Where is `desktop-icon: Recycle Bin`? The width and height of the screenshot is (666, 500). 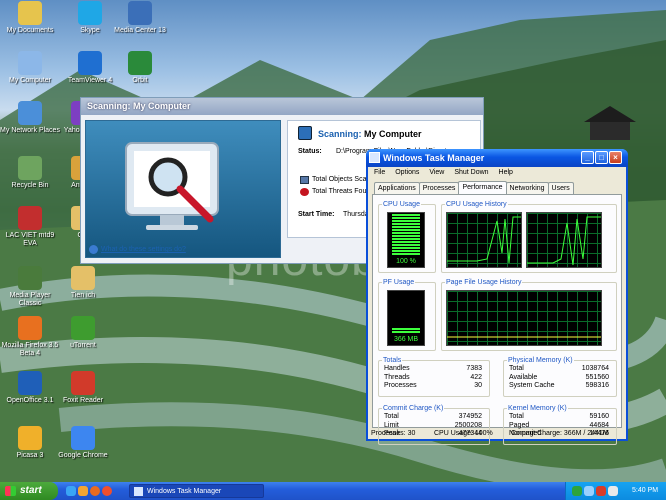
desktop-icon: Recycle Bin is located at coordinates (30, 173).